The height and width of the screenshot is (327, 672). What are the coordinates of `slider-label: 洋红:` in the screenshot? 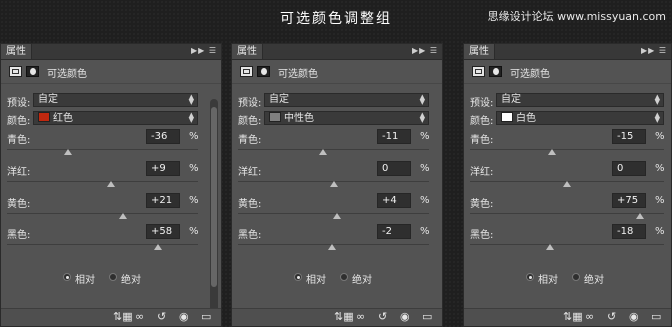 It's located at (482, 172).